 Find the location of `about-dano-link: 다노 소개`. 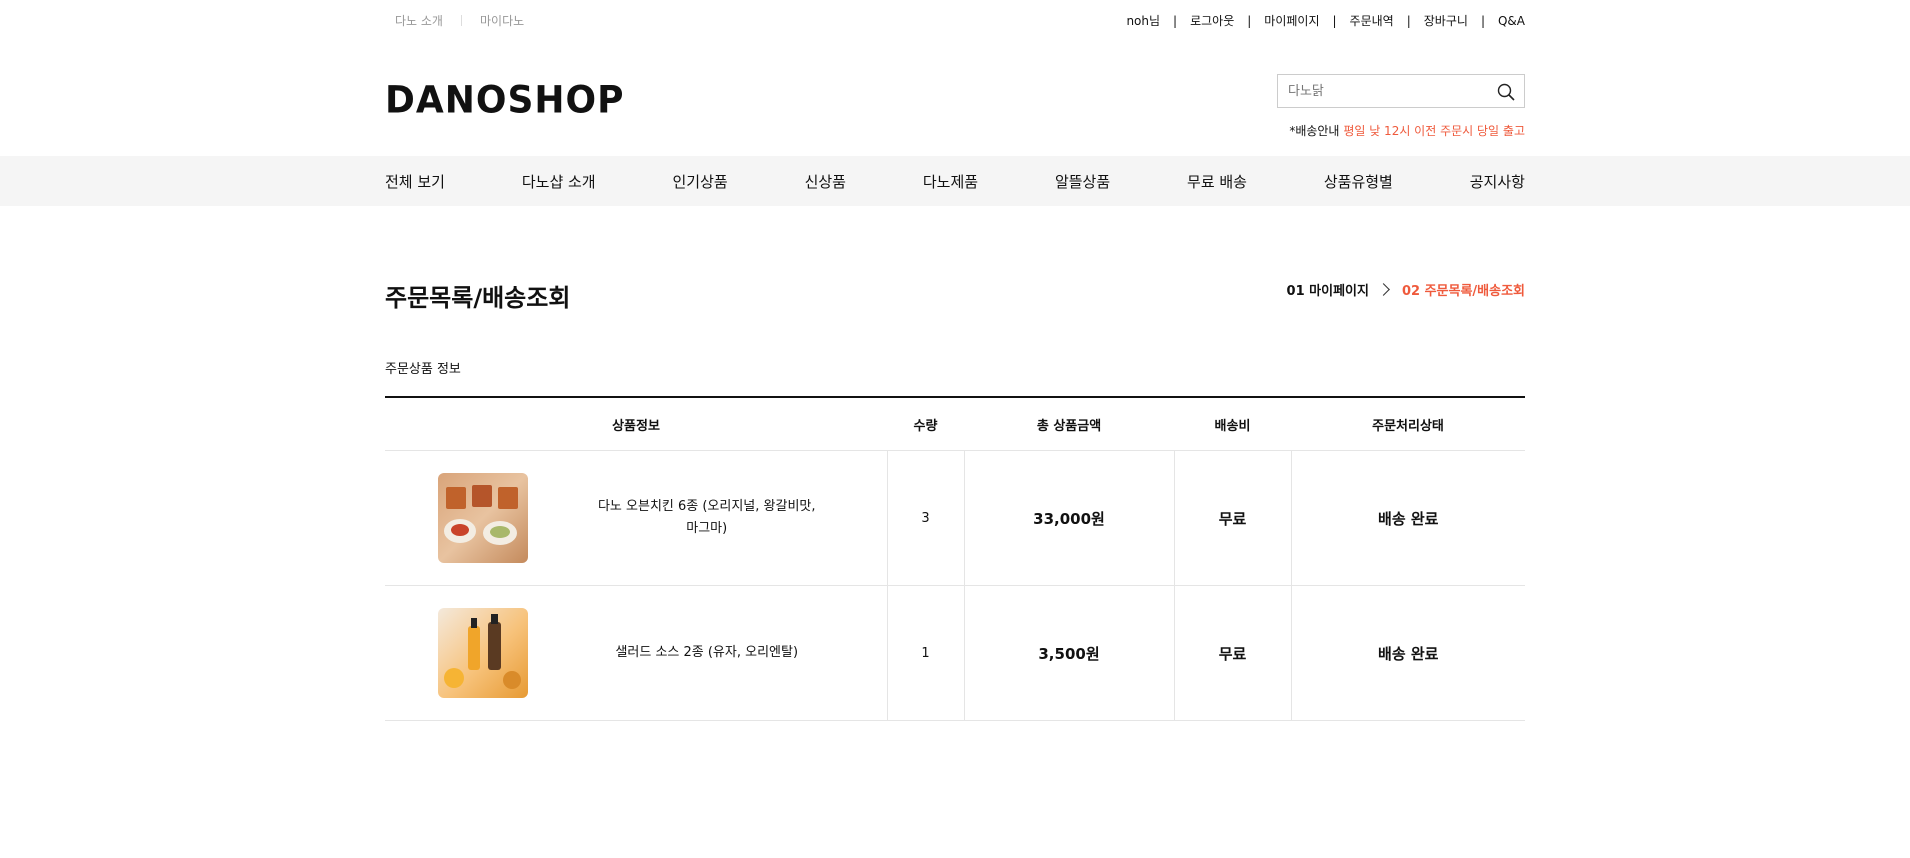

about-dano-link: 다노 소개 is located at coordinates (419, 20).